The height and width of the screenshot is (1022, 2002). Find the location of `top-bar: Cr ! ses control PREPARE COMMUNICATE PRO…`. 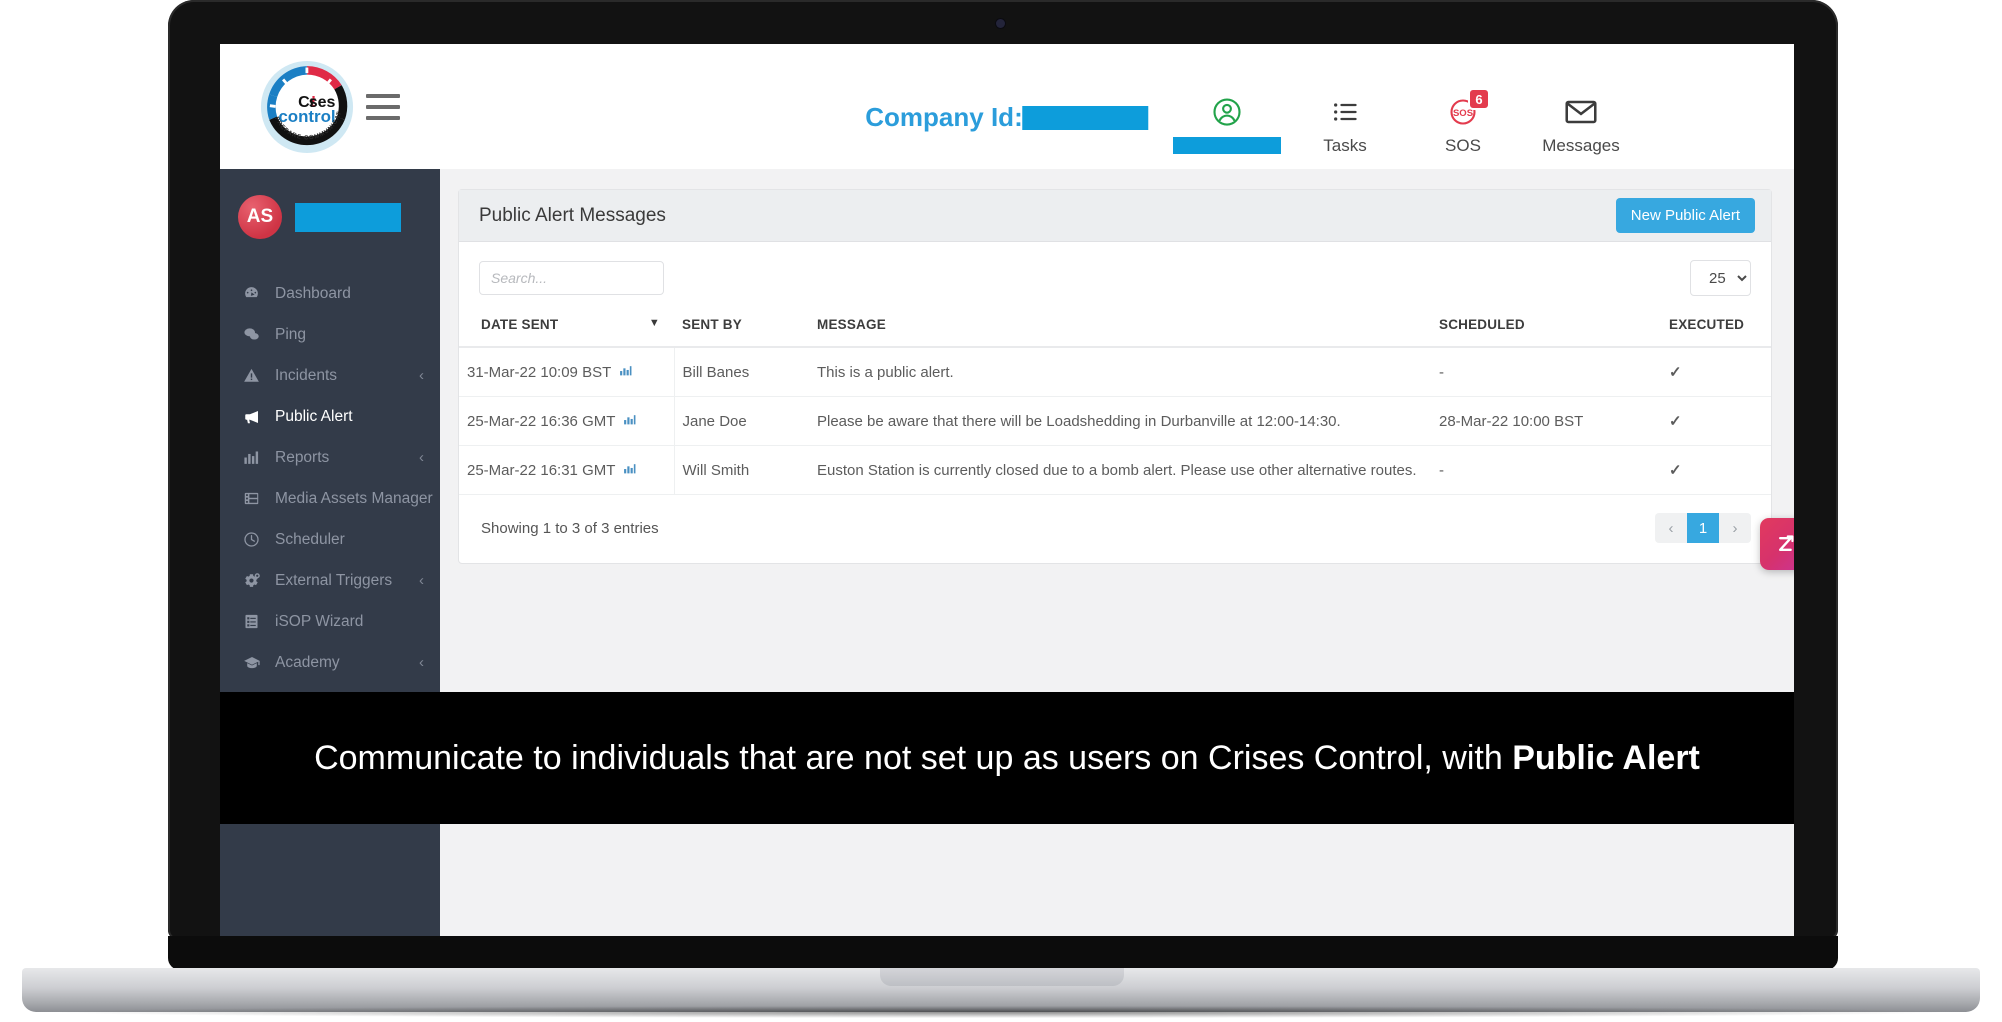

top-bar: Cr ! ses control PREPARE COMMUNICATE PRO… is located at coordinates (1007, 106).